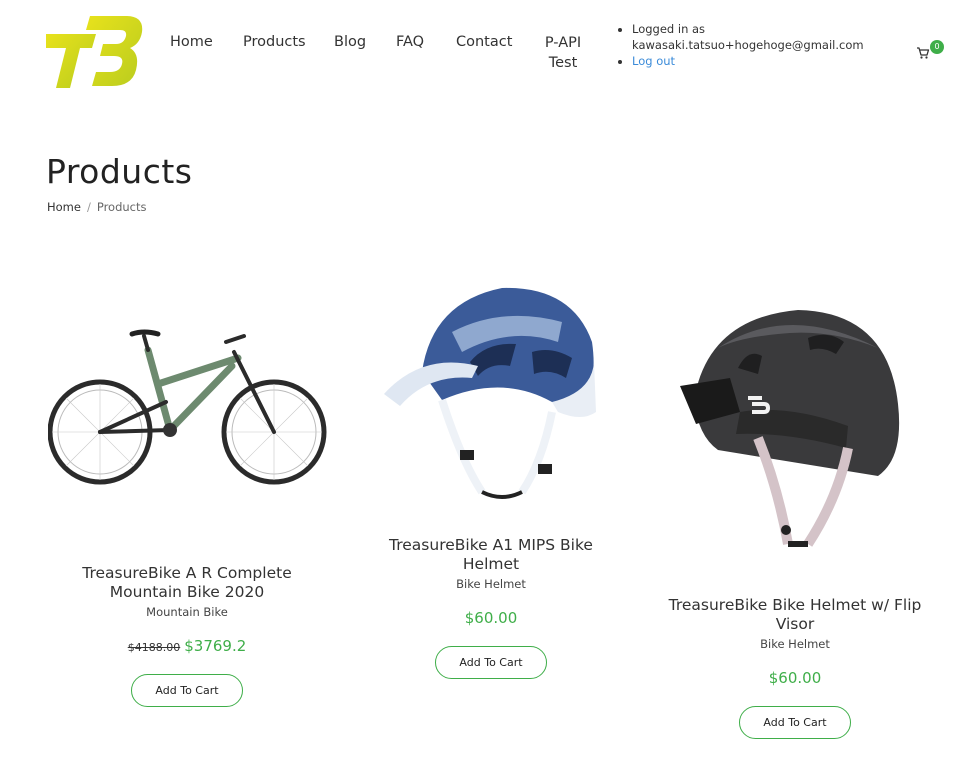  What do you see at coordinates (748, 45) in the screenshot?
I see `user-email: kawasaki.tatsuo+hogehoge@gmail.com` at bounding box center [748, 45].